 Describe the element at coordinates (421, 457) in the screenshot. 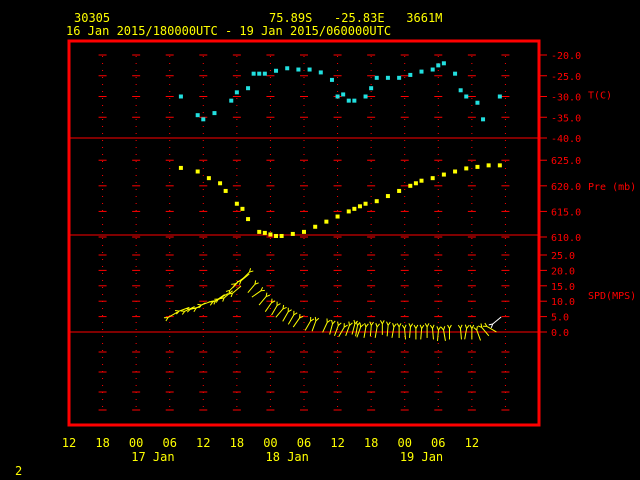

I see `x-day-label: 19 Jan` at that location.